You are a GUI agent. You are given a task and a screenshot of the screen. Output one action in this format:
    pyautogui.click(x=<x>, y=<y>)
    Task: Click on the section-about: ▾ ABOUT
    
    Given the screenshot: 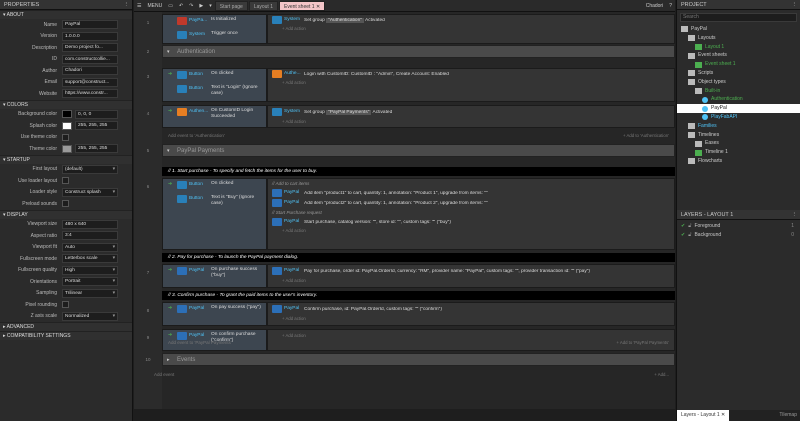 What is the action you would take?
    pyautogui.click(x=66, y=14)
    